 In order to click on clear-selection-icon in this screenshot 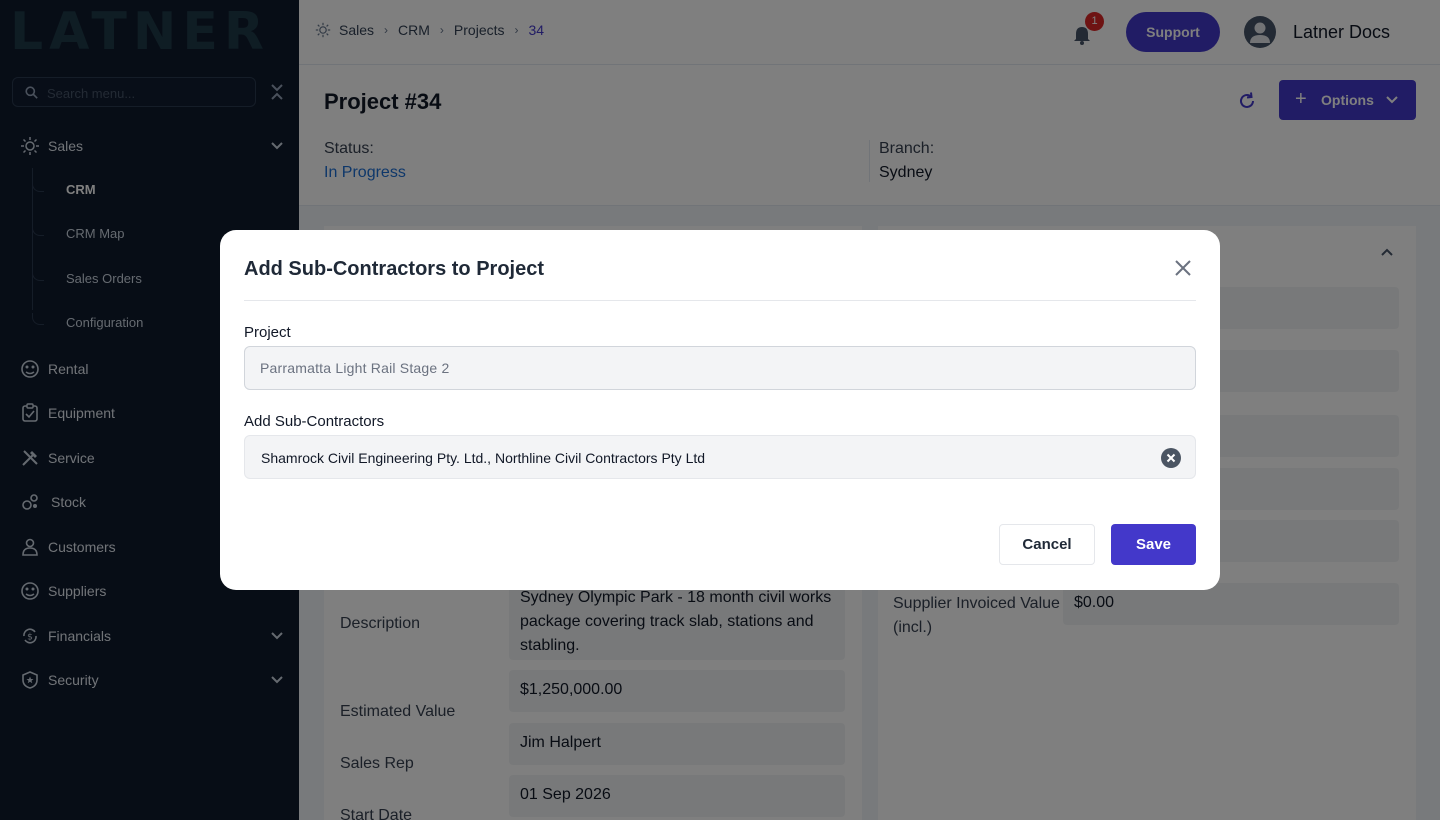, I will do `click(1171, 458)`.